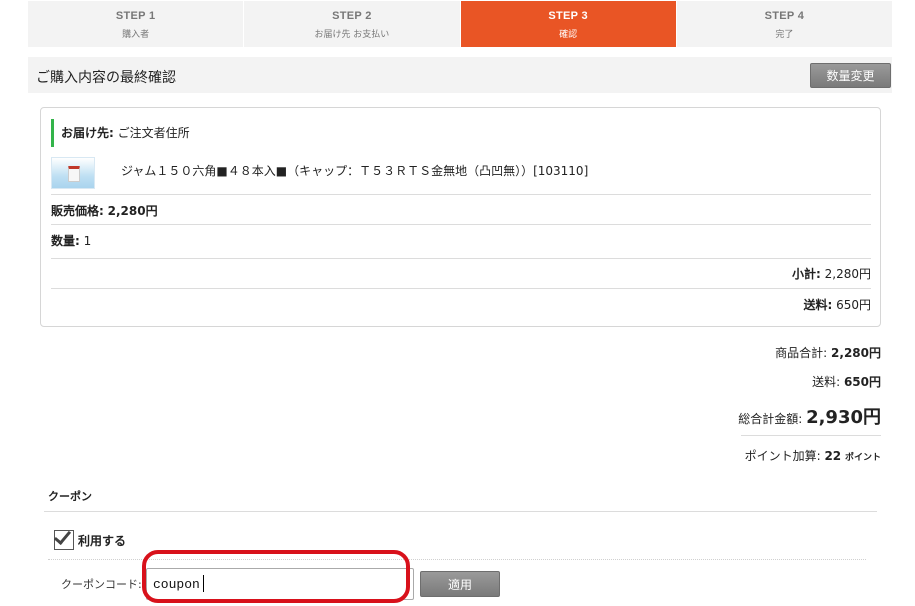 The image size is (915, 606). Describe the element at coordinates (460, 75) in the screenshot. I see `section-header: ご購入内容の最終確認 数量変更` at that location.